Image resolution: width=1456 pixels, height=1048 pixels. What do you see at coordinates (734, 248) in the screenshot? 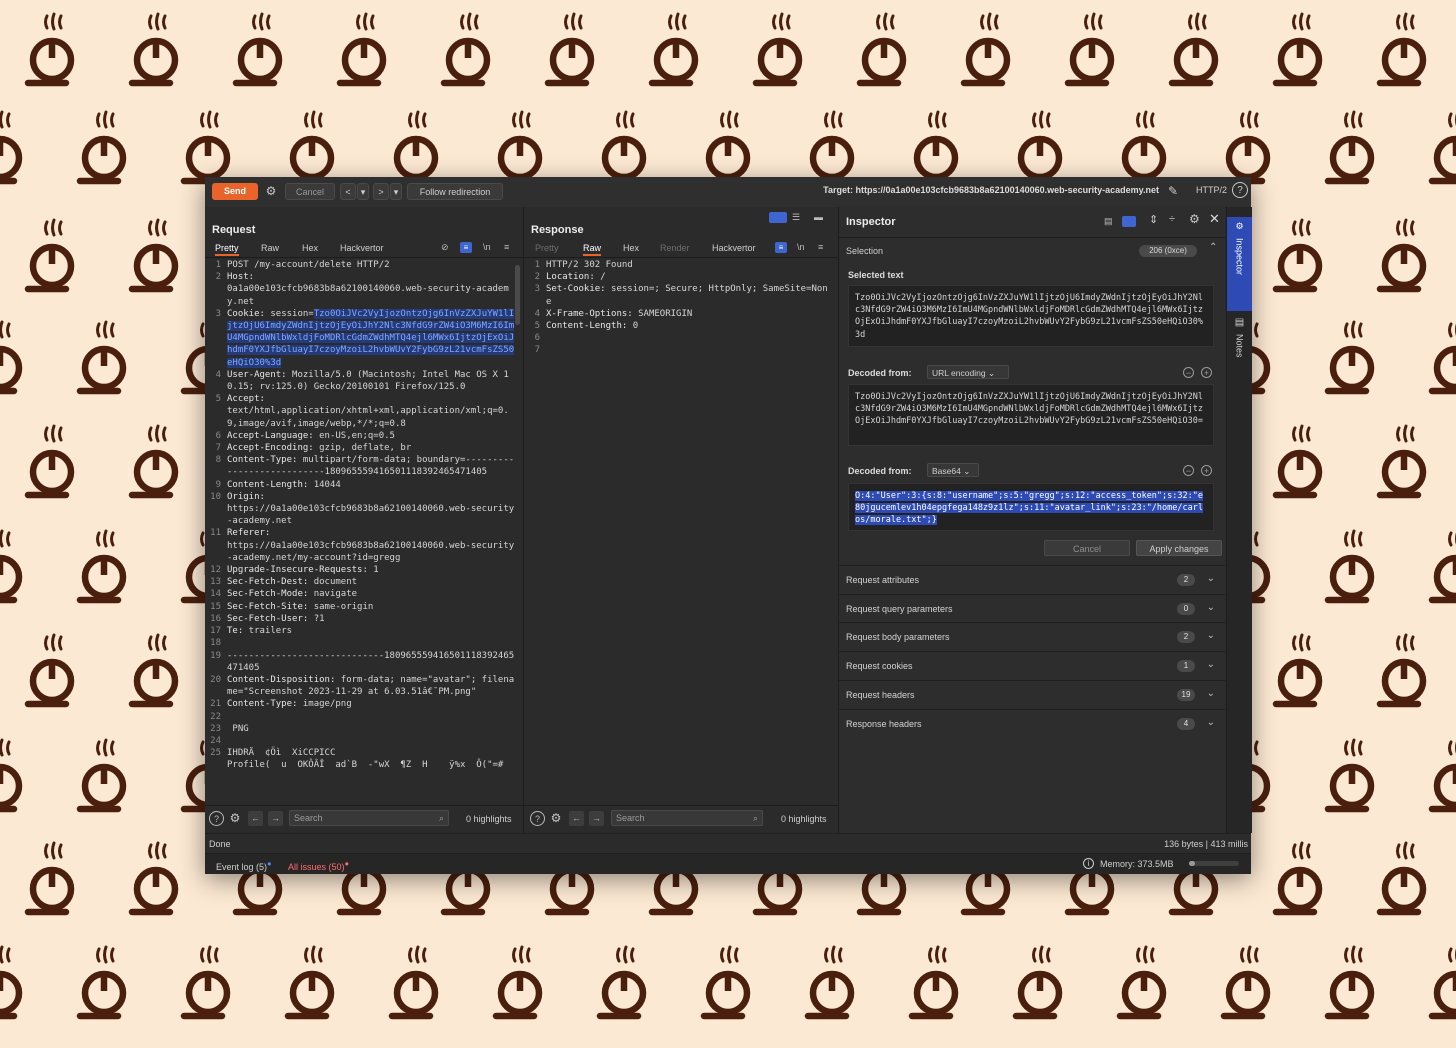
I see `response-tab-hackvertor: Hackvertor` at bounding box center [734, 248].